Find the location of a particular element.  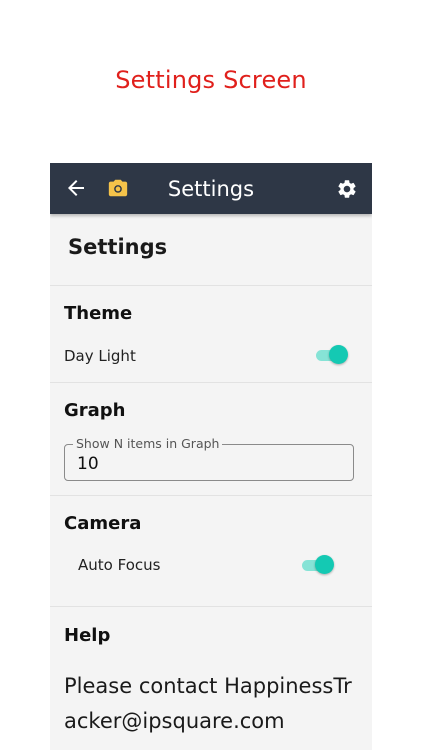

gear-icon is located at coordinates (347, 189).